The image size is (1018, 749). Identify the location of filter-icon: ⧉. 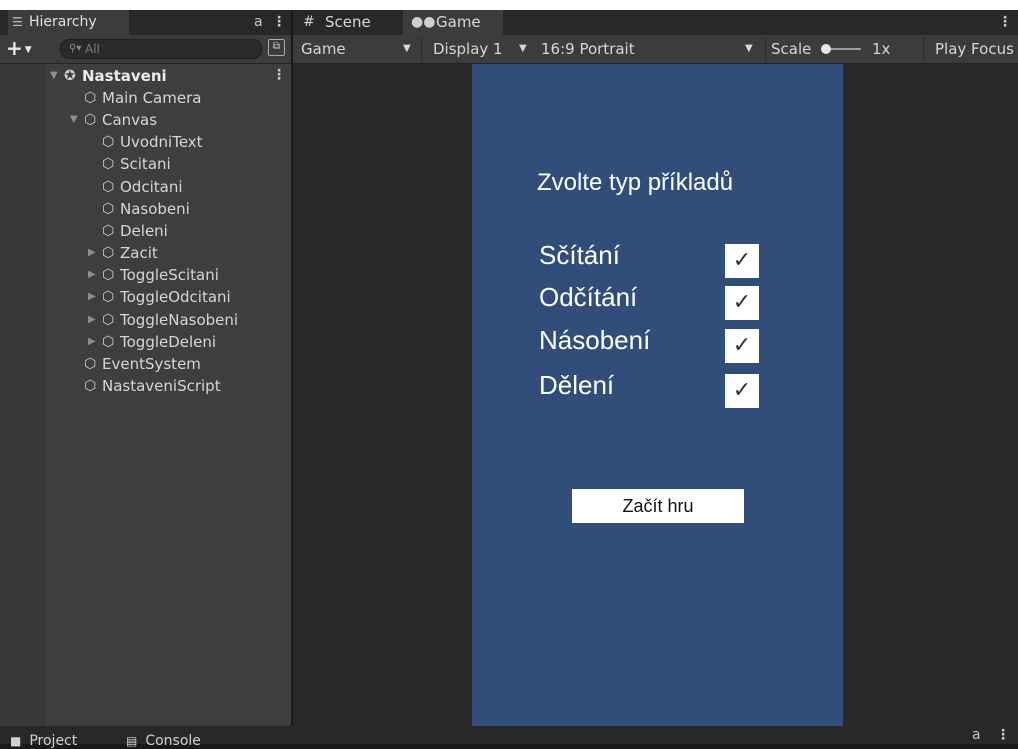
(276, 47).